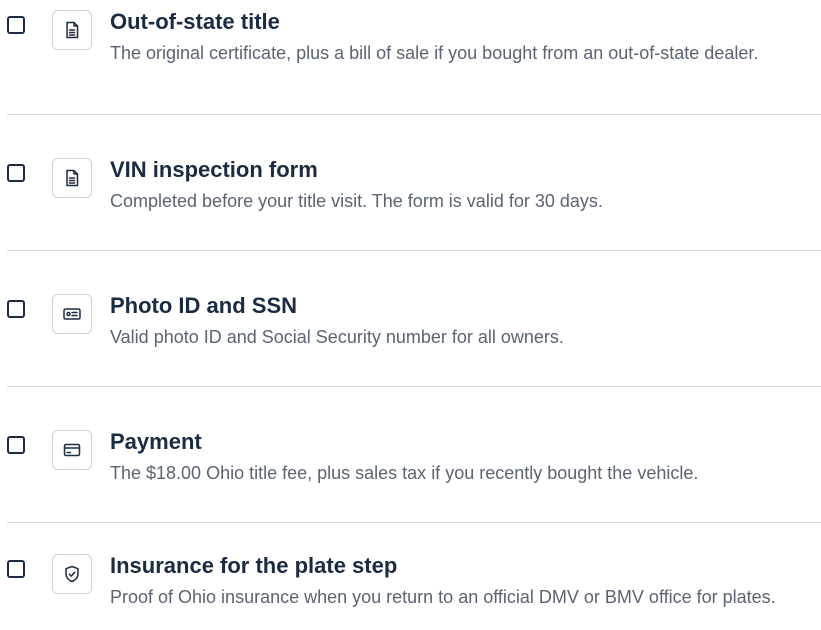 This screenshot has width=821, height=630. Describe the element at coordinates (72, 574) in the screenshot. I see `shield-check-icon` at that location.